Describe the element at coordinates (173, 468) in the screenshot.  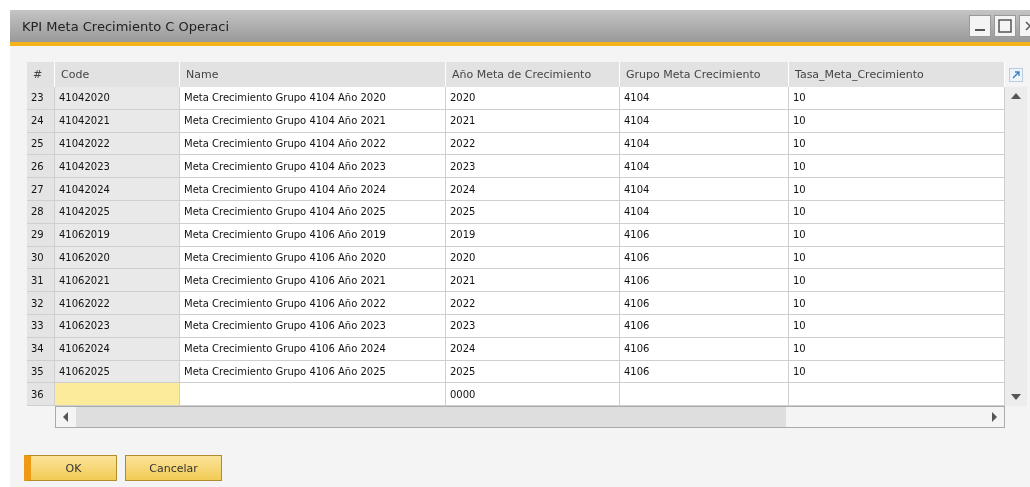
I see `cancel-button: Cancelar` at that location.